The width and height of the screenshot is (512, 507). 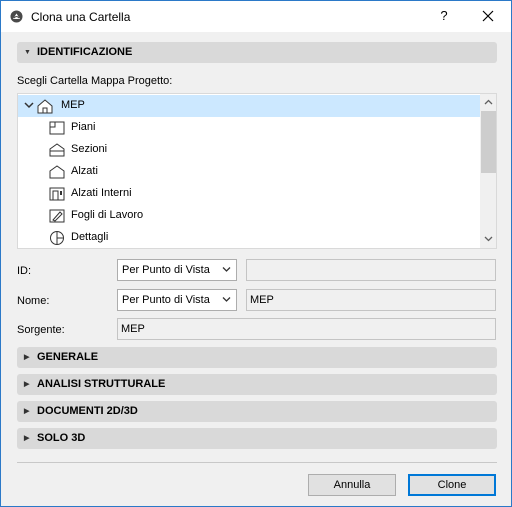 What do you see at coordinates (257, 357) in the screenshot?
I see `section-generale: ▶ GENERALE` at bounding box center [257, 357].